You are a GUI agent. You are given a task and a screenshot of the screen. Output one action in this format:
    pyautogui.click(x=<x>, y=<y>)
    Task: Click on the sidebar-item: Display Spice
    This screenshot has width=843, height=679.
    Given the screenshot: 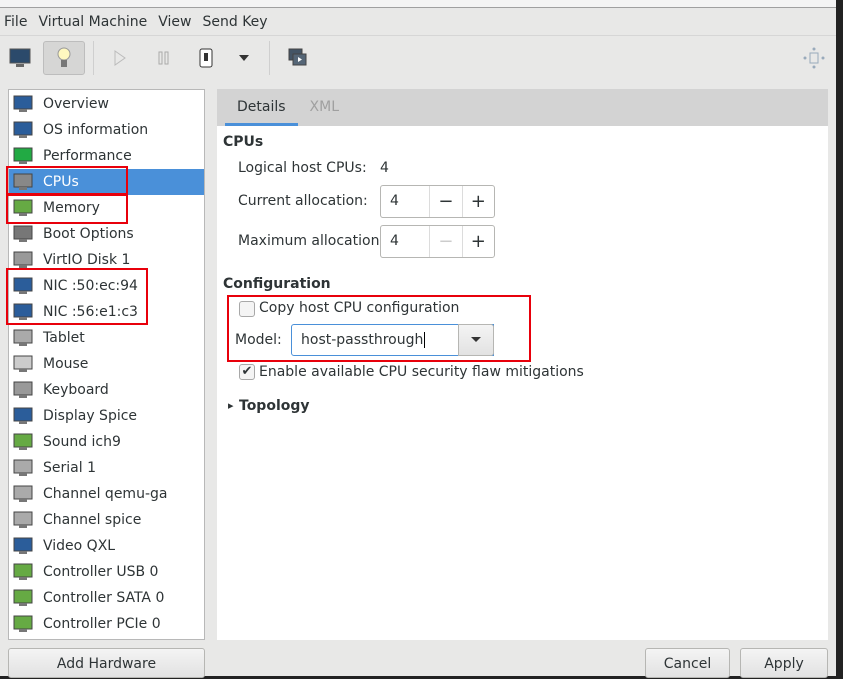 What is the action you would take?
    pyautogui.click(x=106, y=416)
    